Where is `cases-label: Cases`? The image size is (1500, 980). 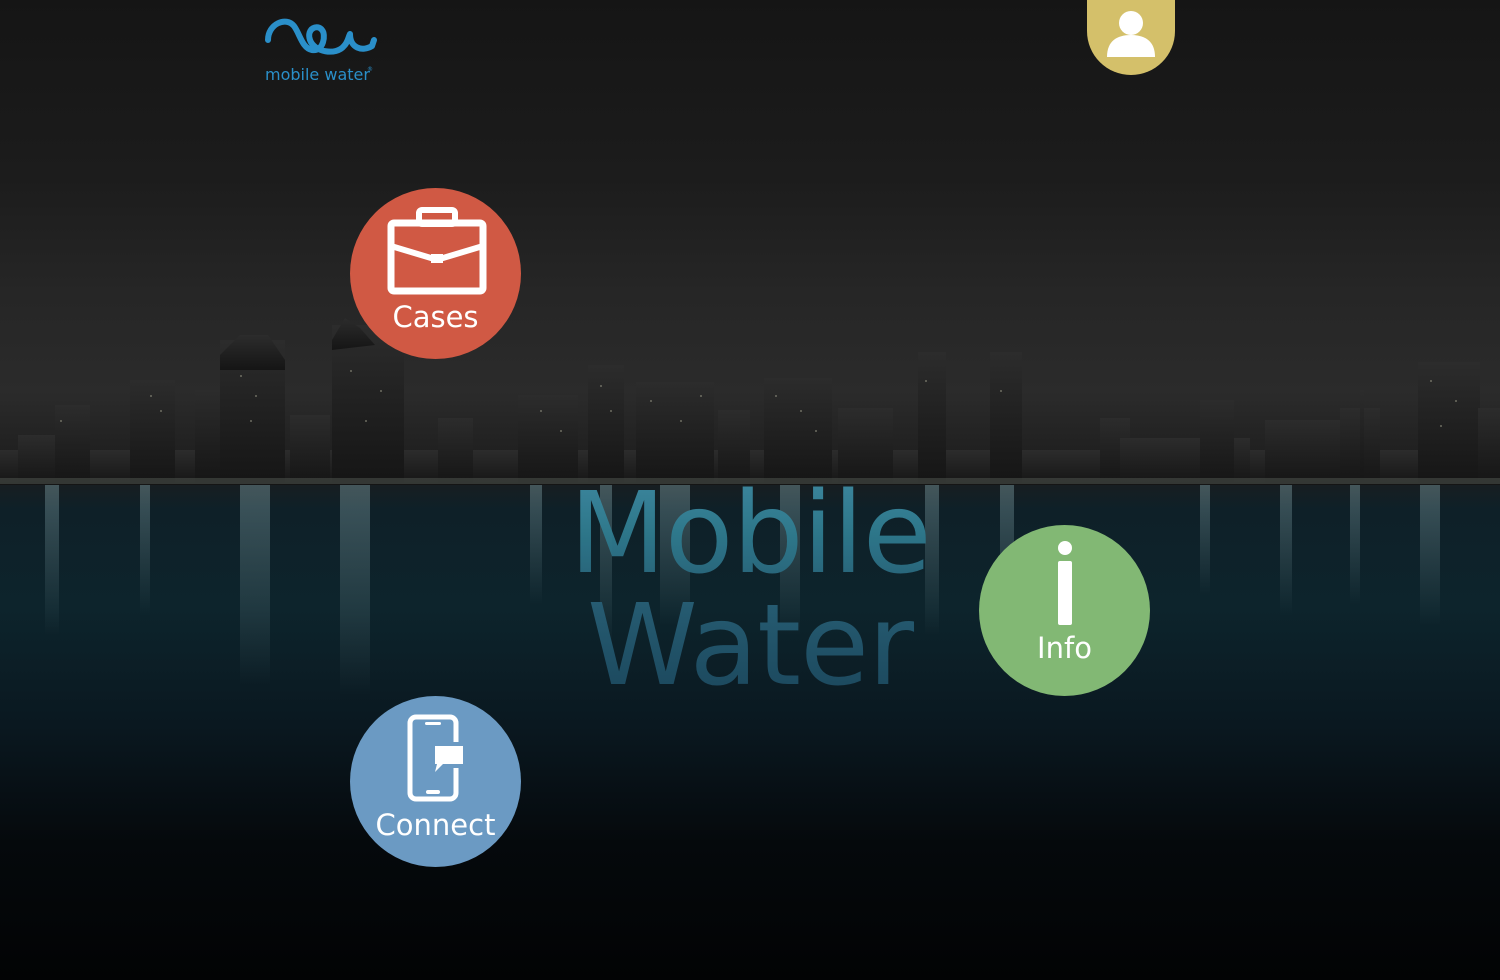
cases-label: Cases is located at coordinates (435, 317).